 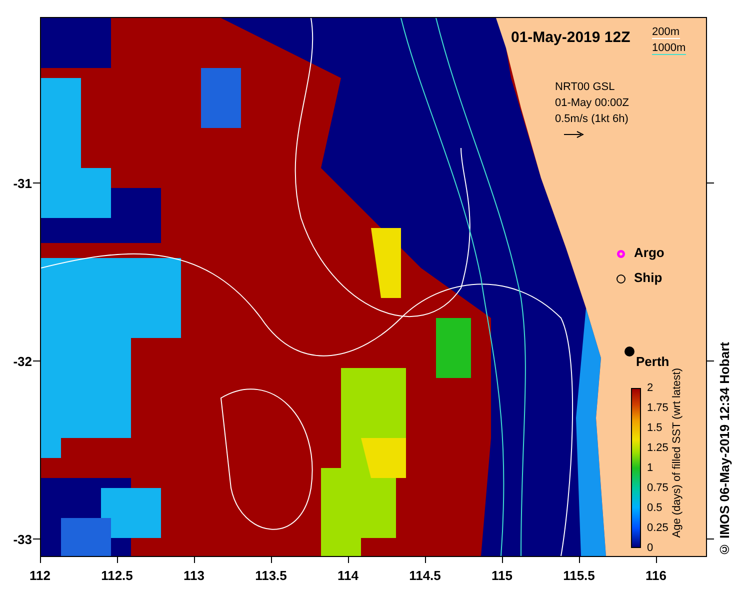 I want to click on axis-tick-label: 112, so click(x=40, y=575).